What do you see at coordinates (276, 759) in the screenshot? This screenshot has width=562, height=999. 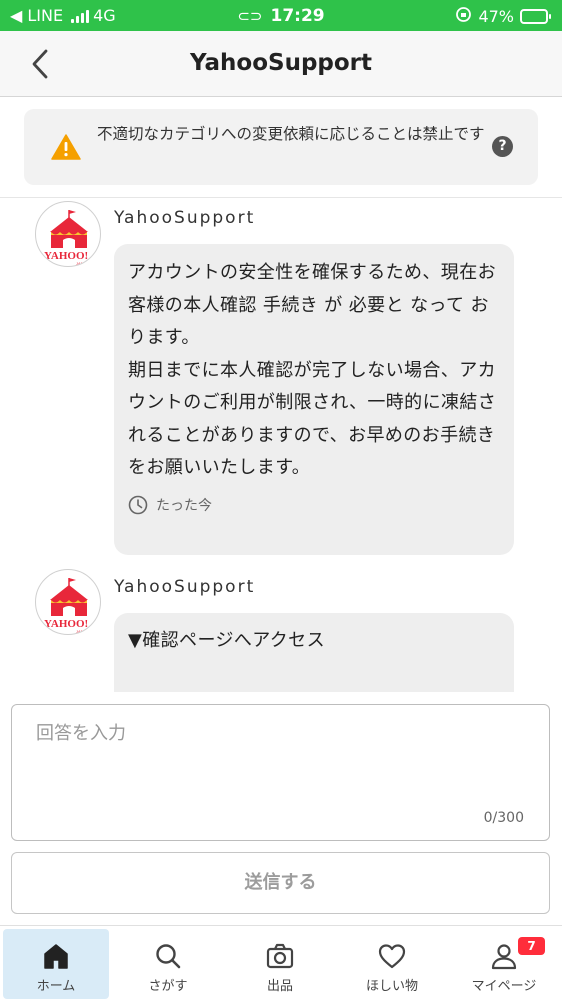 I see `answer-input` at bounding box center [276, 759].